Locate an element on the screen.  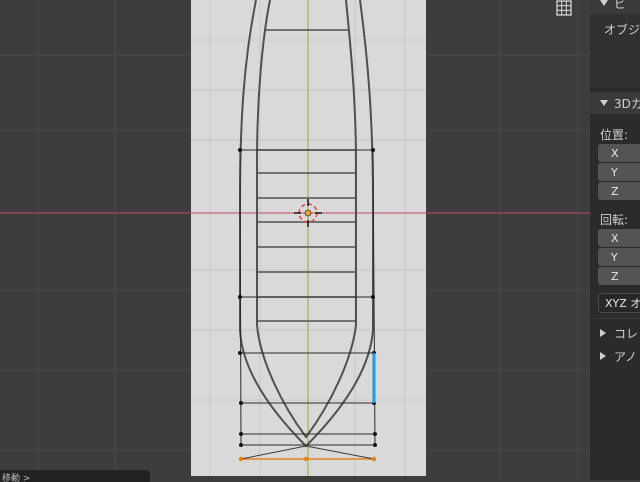
object-label: オブジ is located at coordinates (622, 30).